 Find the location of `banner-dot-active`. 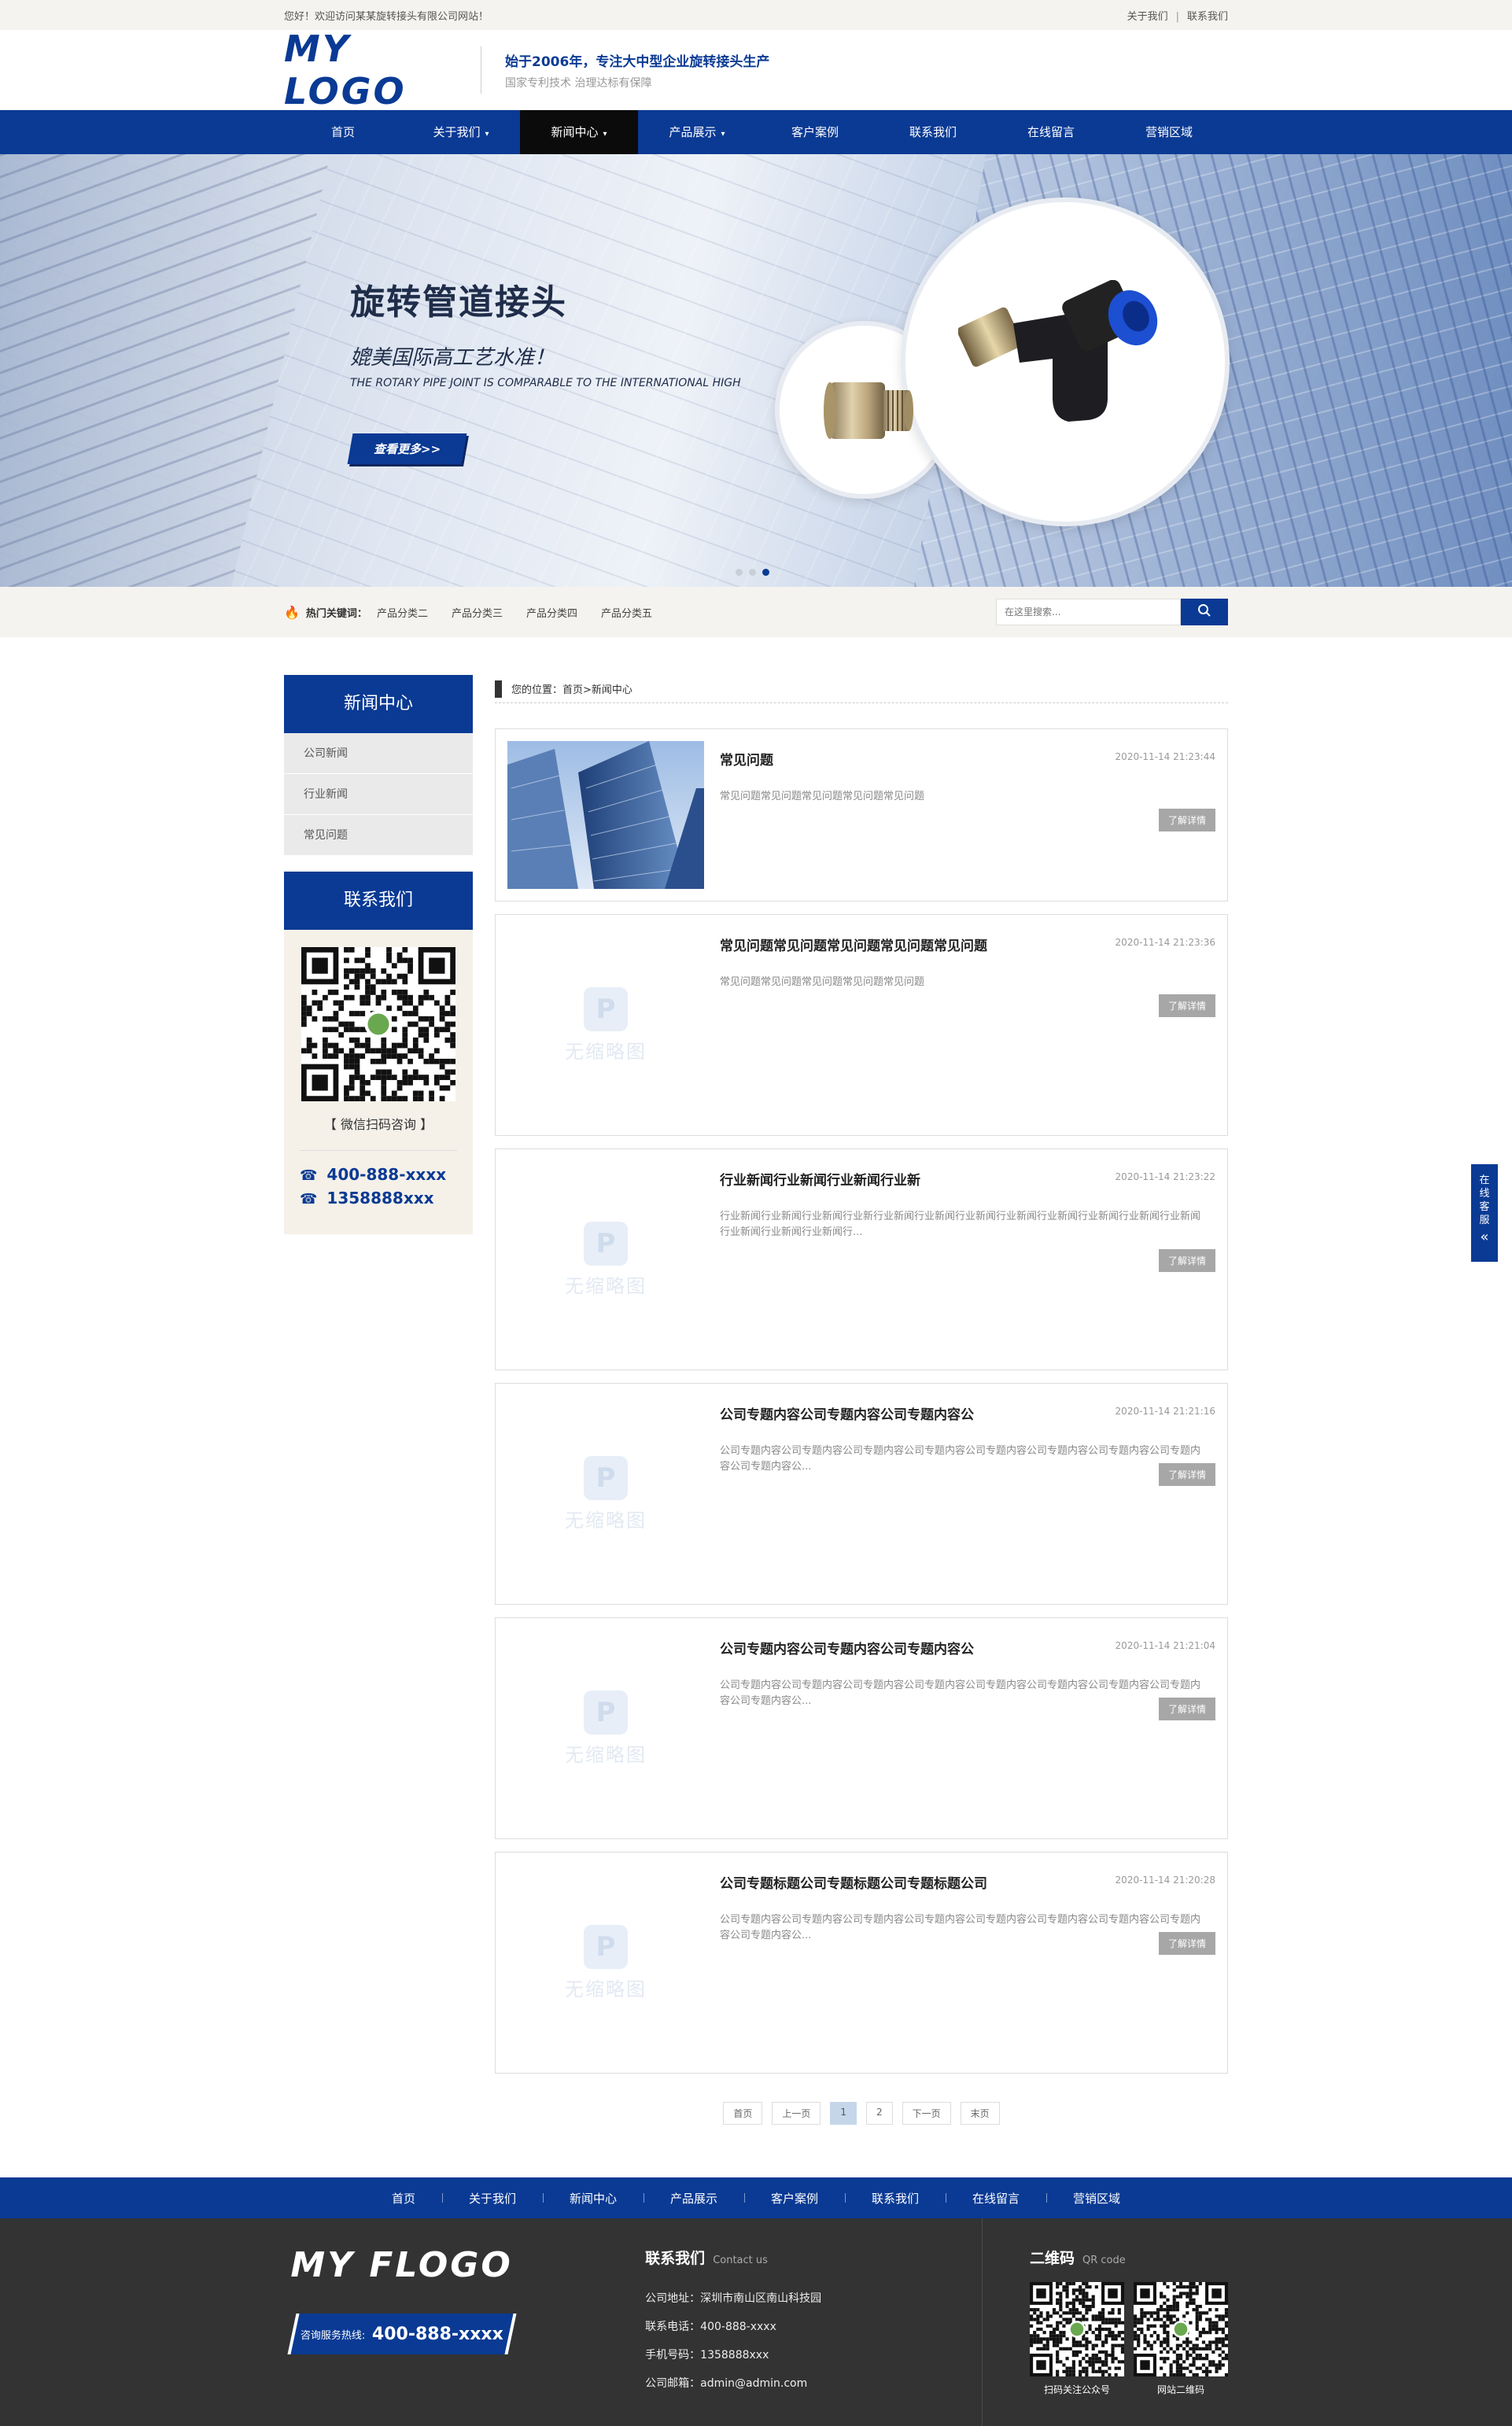

banner-dot-active is located at coordinates (765, 572).